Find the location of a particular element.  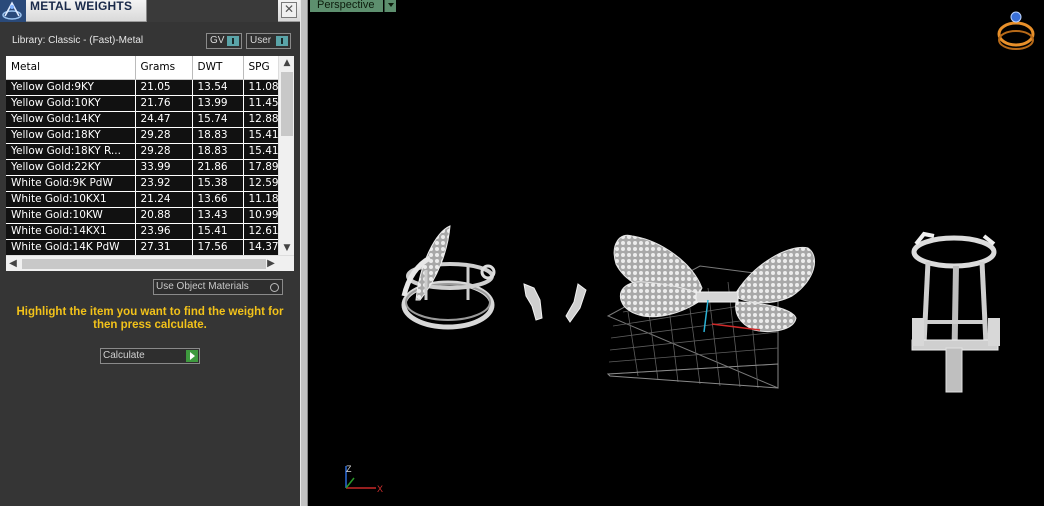

cell-metal: Yellow Gold:14KY is located at coordinates (71, 119).